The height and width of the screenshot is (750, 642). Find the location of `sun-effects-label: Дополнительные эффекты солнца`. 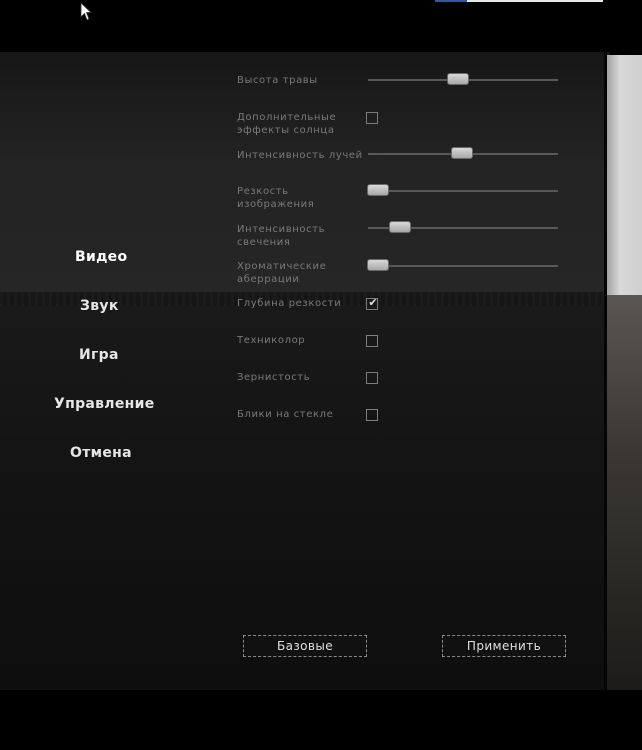

sun-effects-label: Дополнительные эффекты солнца is located at coordinates (287, 124).